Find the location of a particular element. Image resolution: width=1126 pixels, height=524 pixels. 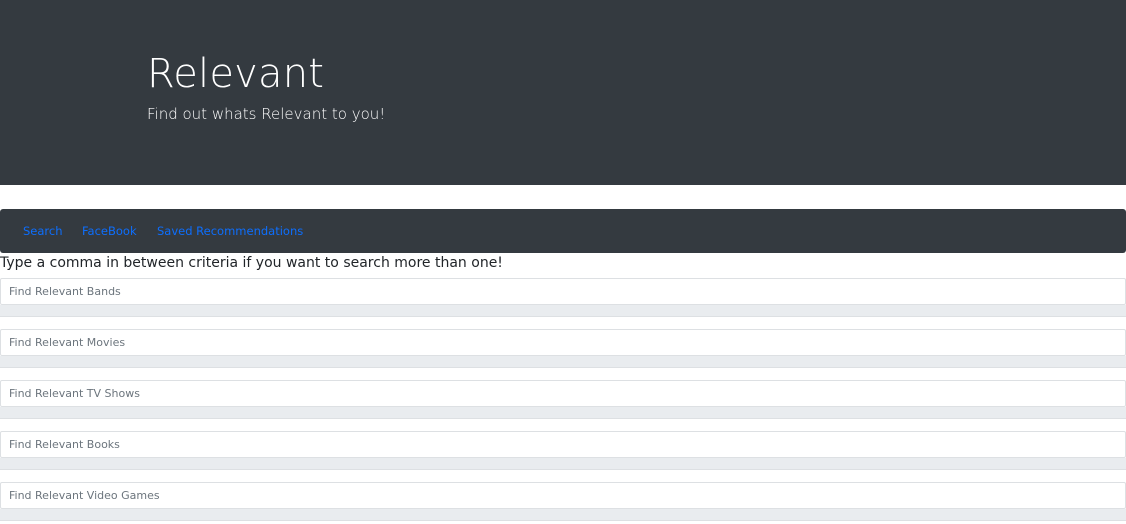

video-games-results-area is located at coordinates (563, 515).